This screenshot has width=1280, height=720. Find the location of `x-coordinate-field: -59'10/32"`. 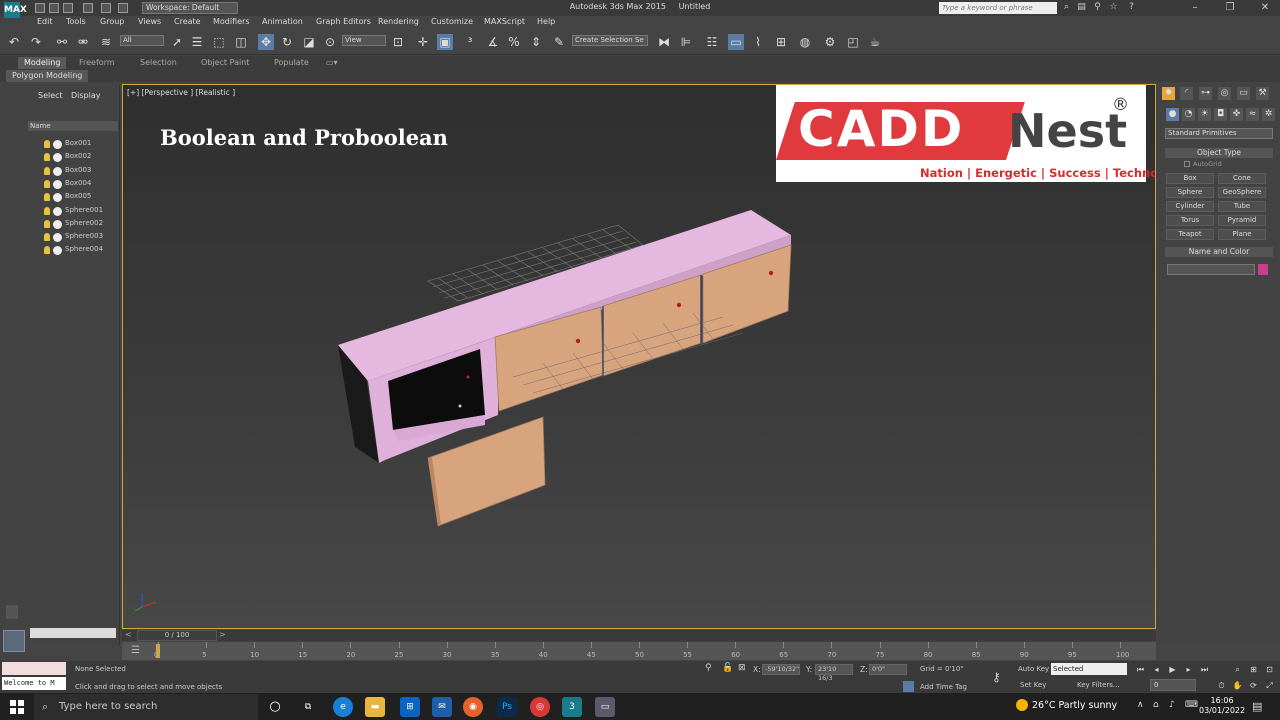

x-coordinate-field: -59'10/32" is located at coordinates (781, 669).